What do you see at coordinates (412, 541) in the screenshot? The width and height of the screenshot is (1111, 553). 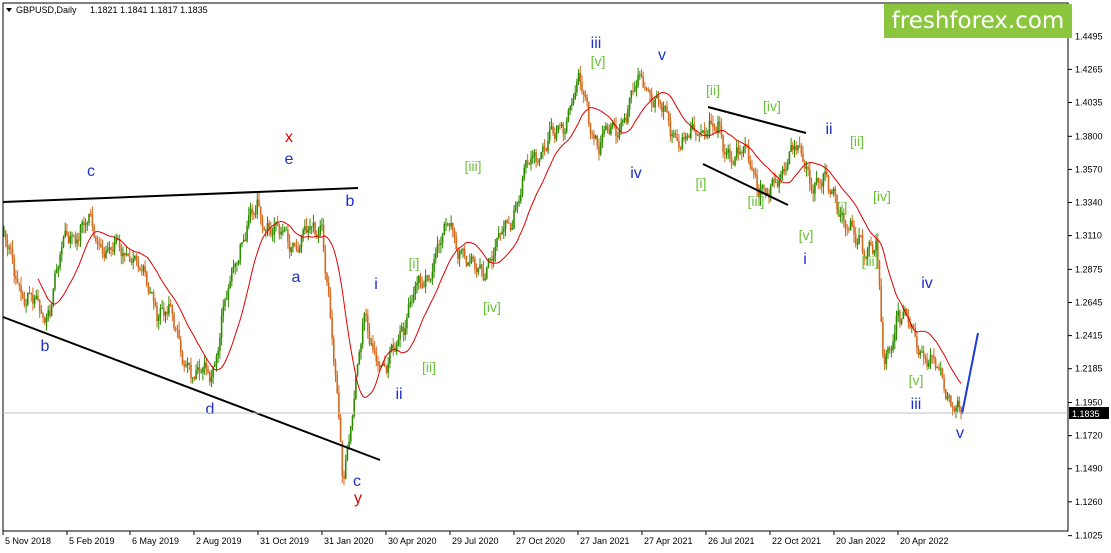 I see `time-tick-label: 30 Apr 2020` at bounding box center [412, 541].